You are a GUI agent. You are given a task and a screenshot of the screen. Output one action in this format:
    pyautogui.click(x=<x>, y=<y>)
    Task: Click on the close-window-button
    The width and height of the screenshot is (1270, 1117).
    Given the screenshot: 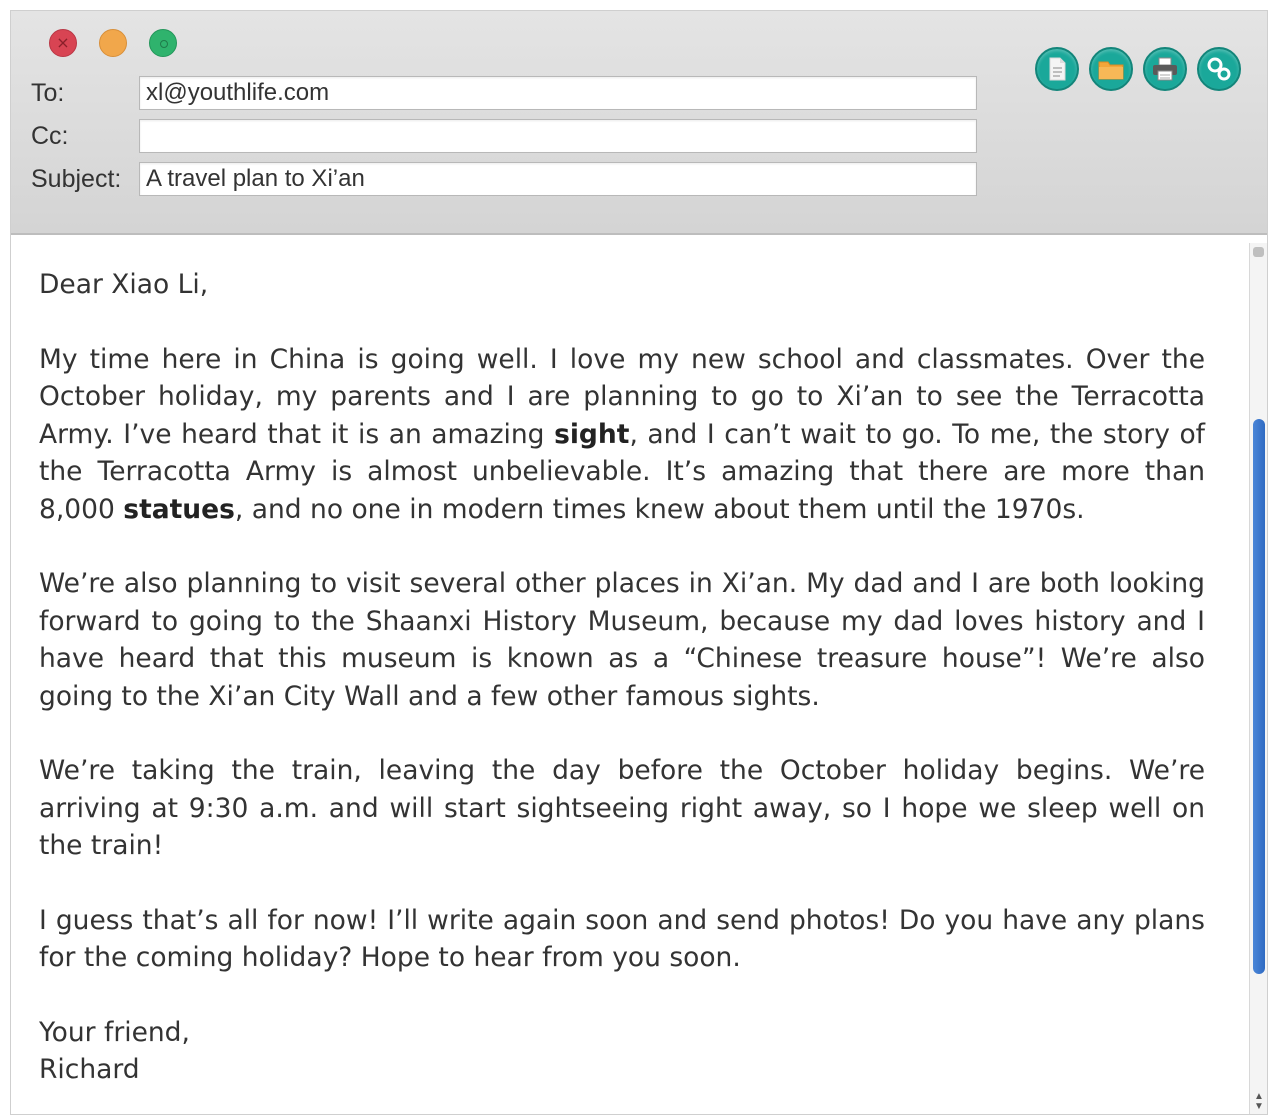 What is the action you would take?
    pyautogui.click(x=63, y=43)
    